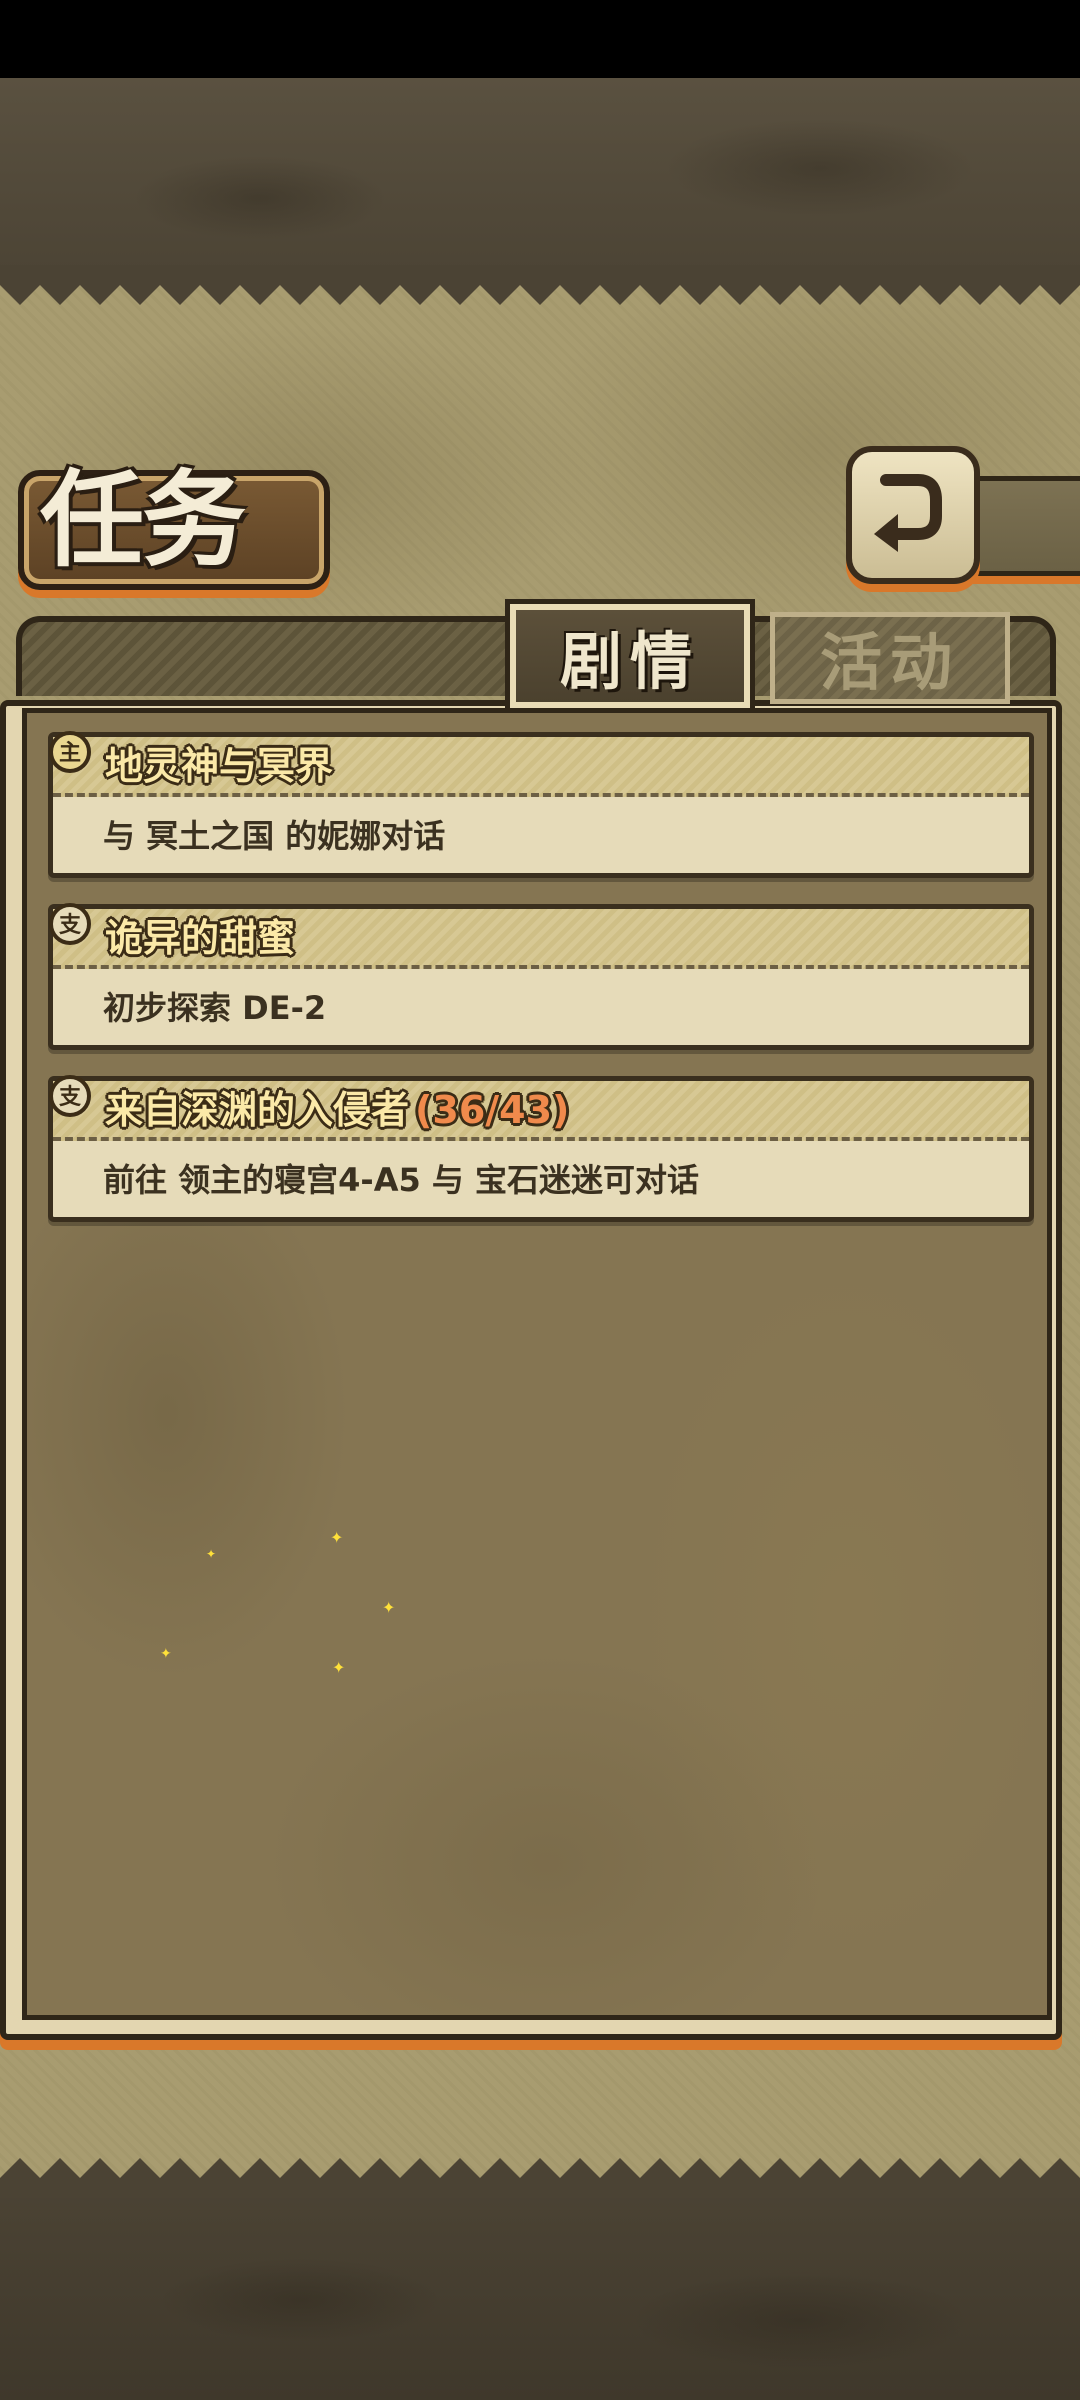 This screenshot has width=1080, height=2400. Describe the element at coordinates (540, 2295) in the screenshot. I see `map-background-bottom` at that location.